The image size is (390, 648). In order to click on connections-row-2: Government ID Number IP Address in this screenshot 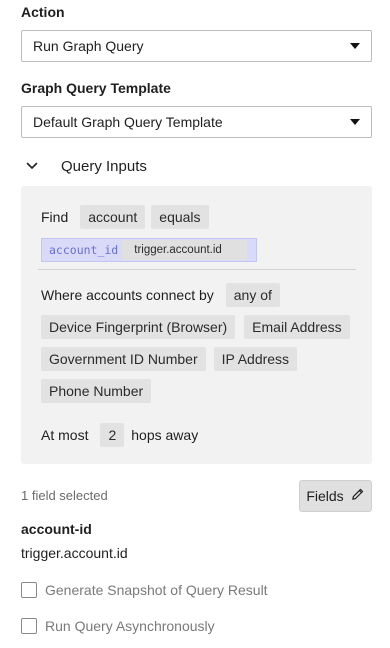, I will do `click(169, 359)`.